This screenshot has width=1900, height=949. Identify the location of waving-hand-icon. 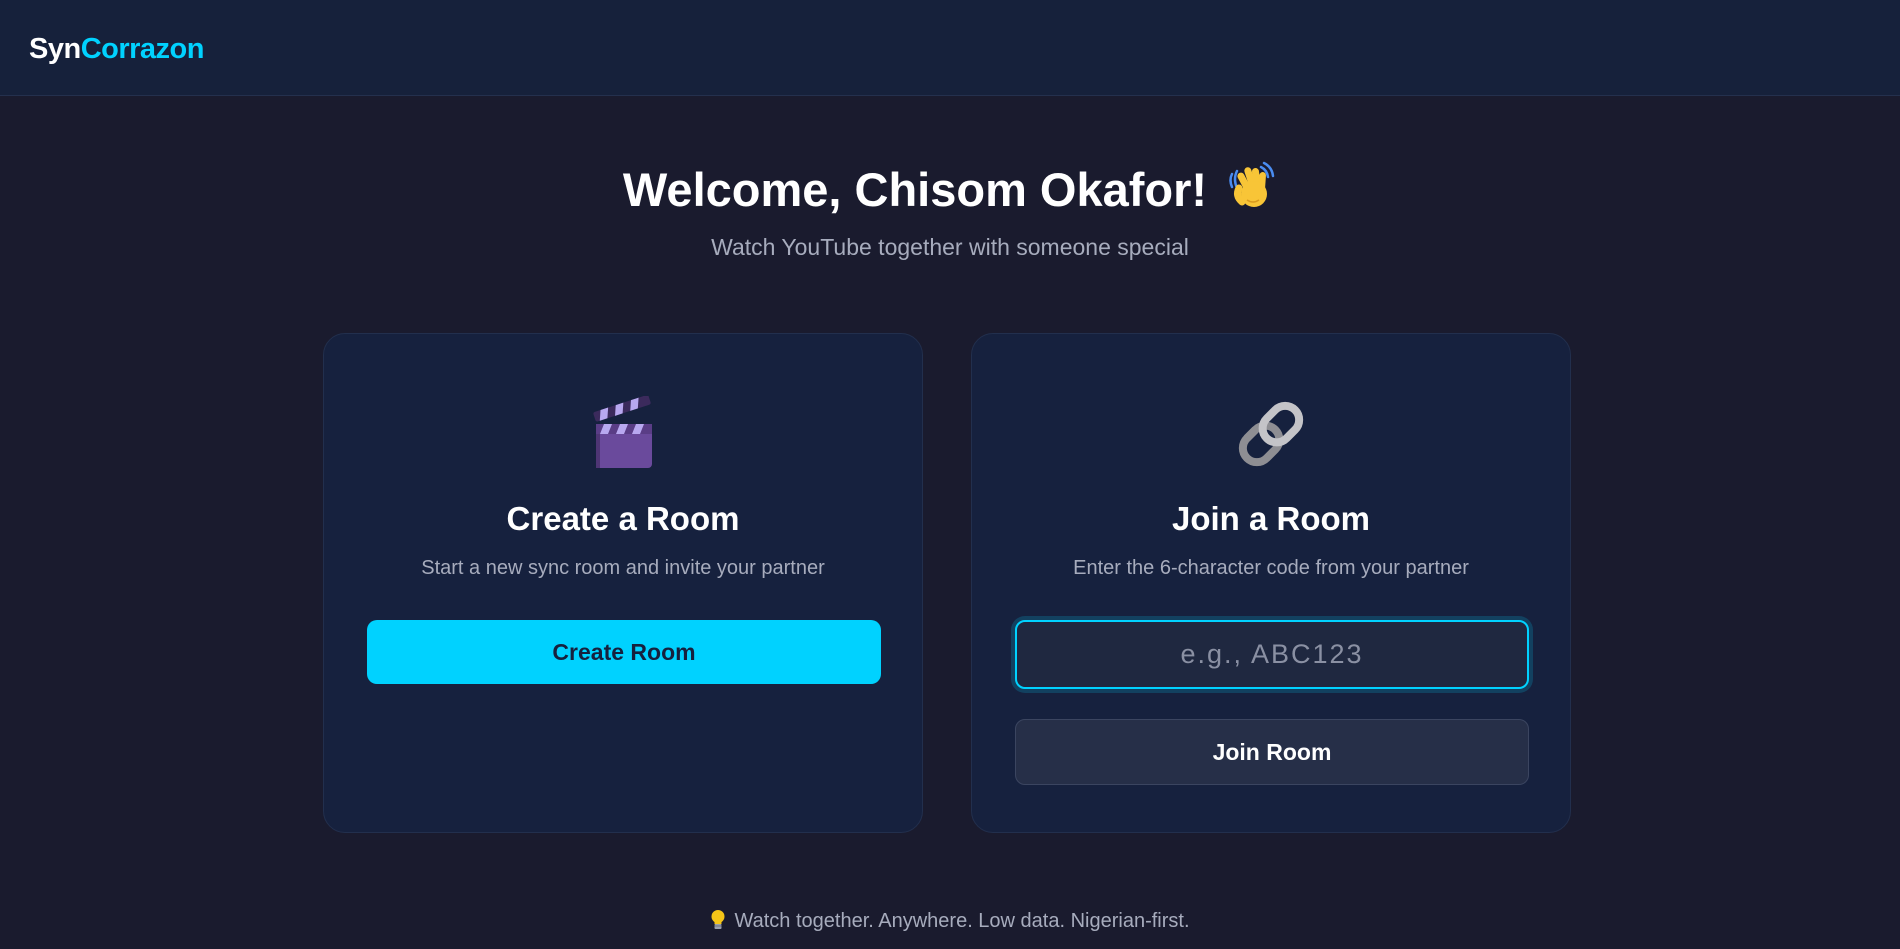
(1251, 193).